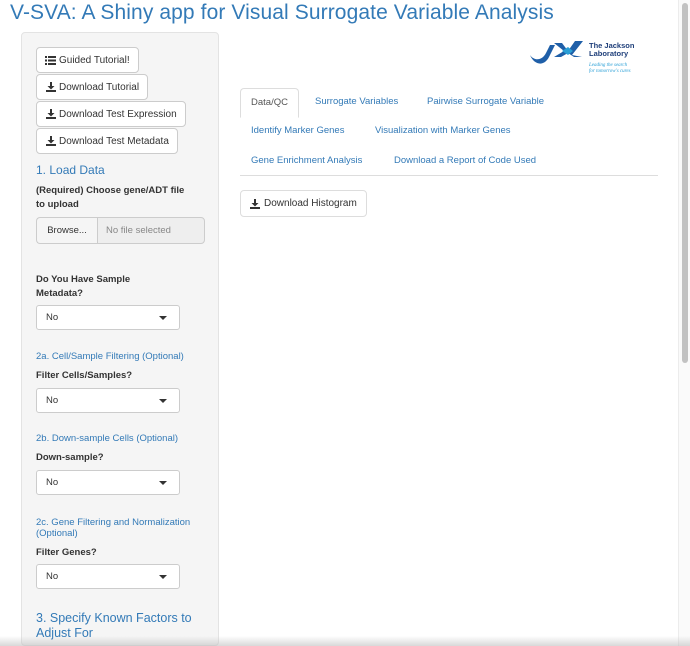 This screenshot has height=646, width=690. Describe the element at coordinates (443, 131) in the screenshot. I see `tab-visualization-marker-genes: Visualization with Marker Genes` at that location.